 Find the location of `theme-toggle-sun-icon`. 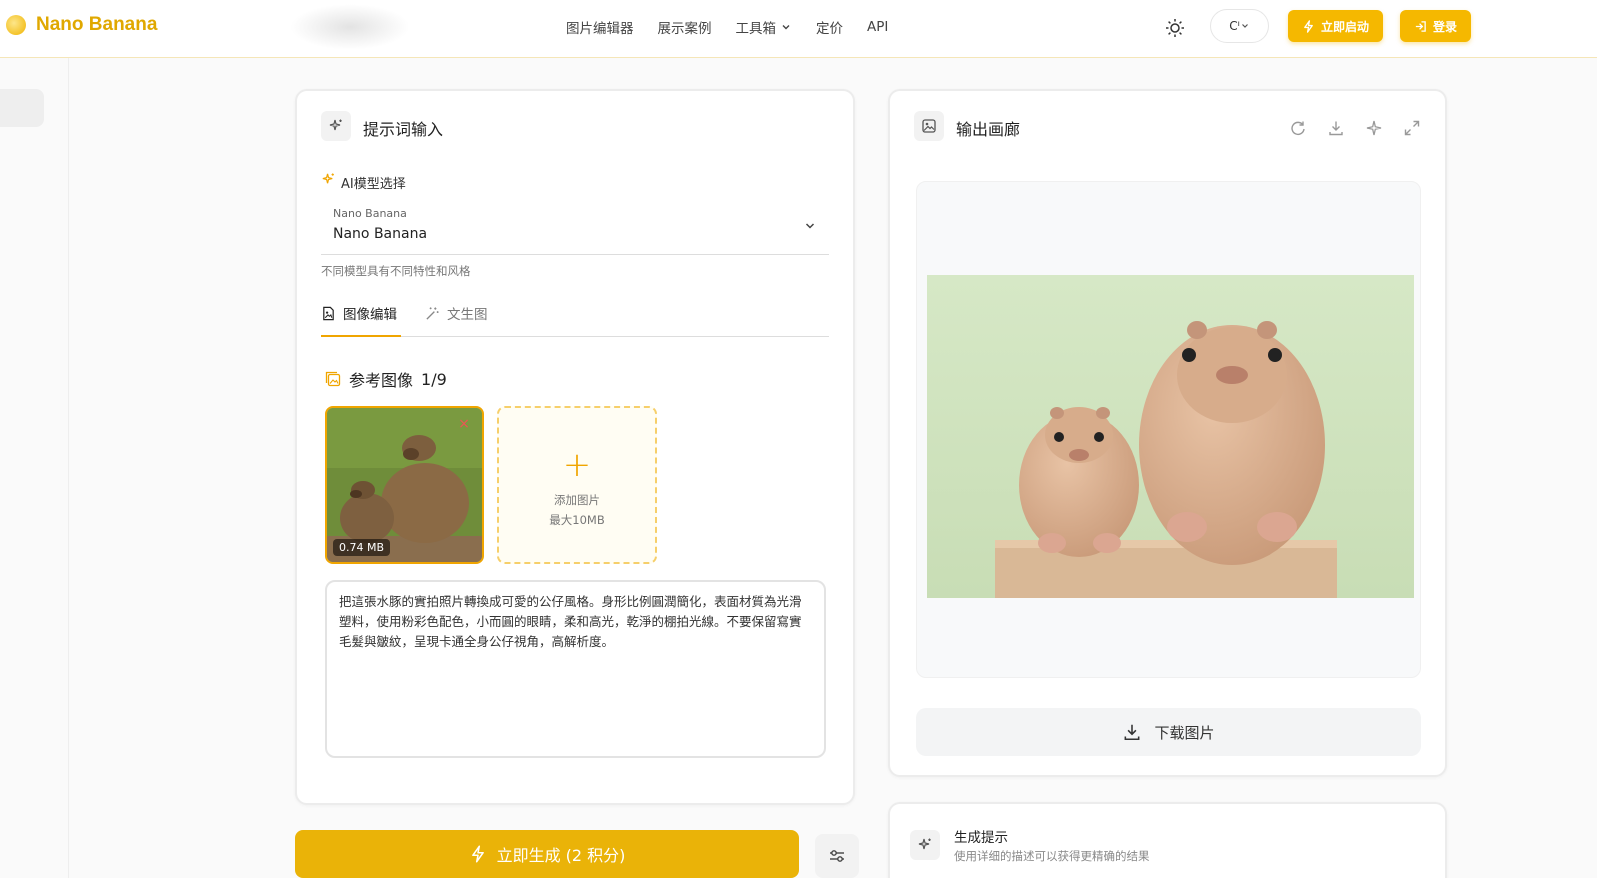

theme-toggle-sun-icon is located at coordinates (1175, 28).